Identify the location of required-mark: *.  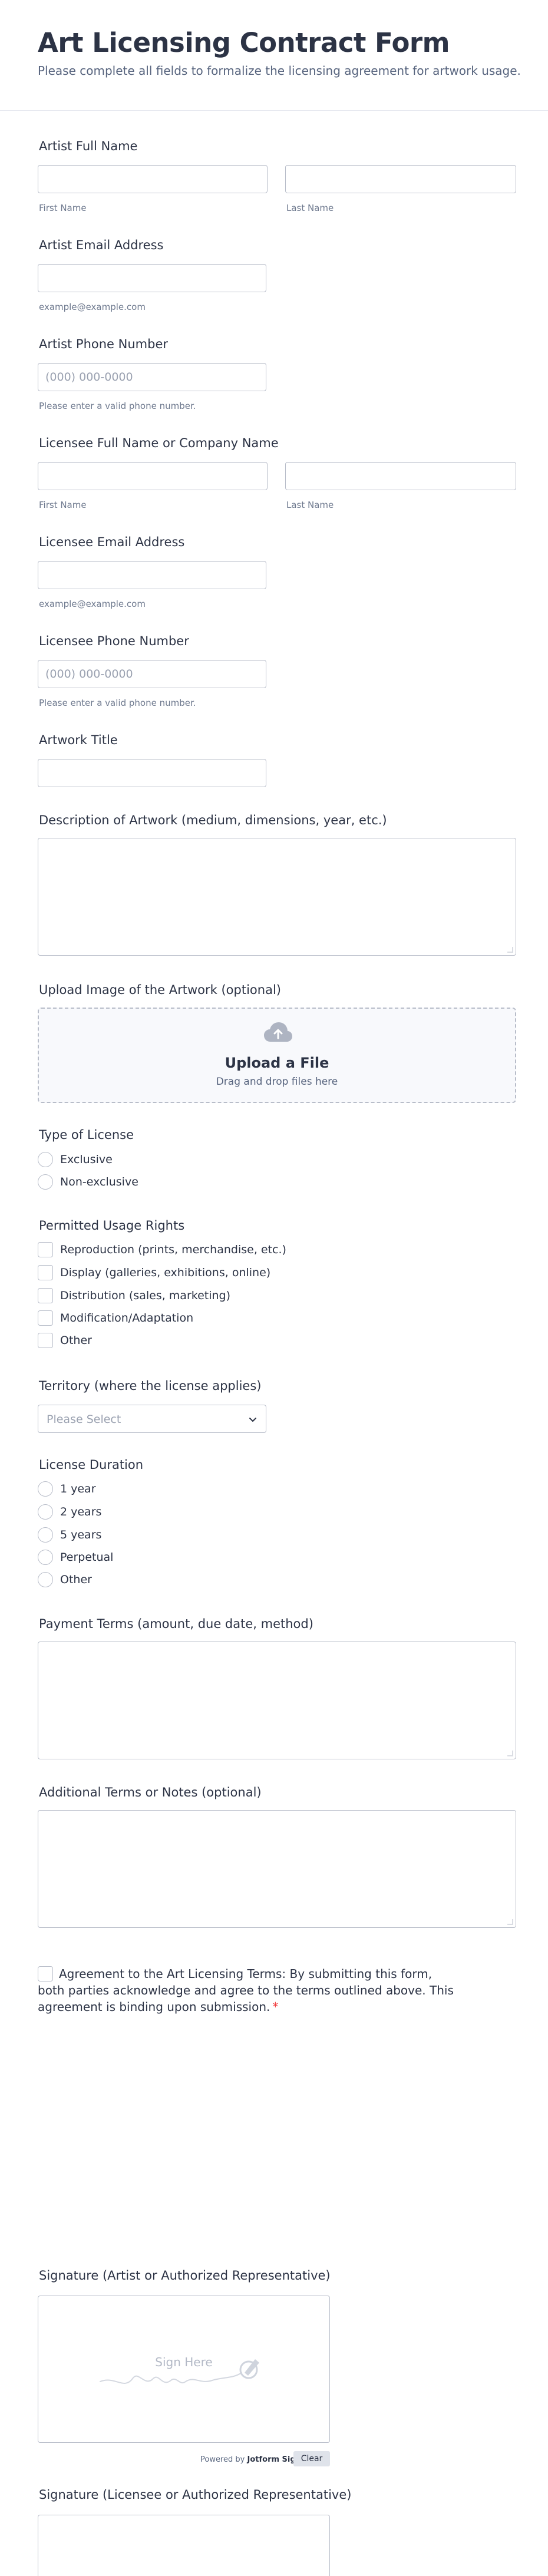
(275, 2007).